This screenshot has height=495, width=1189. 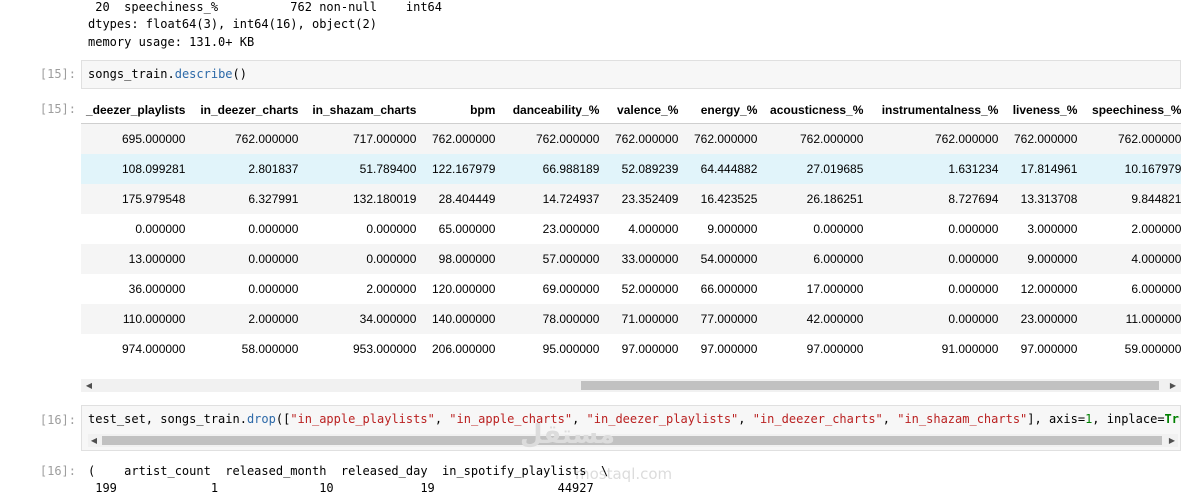 I want to click on code-scroll-right-arrow-icon: ▶, so click(x=1172, y=440).